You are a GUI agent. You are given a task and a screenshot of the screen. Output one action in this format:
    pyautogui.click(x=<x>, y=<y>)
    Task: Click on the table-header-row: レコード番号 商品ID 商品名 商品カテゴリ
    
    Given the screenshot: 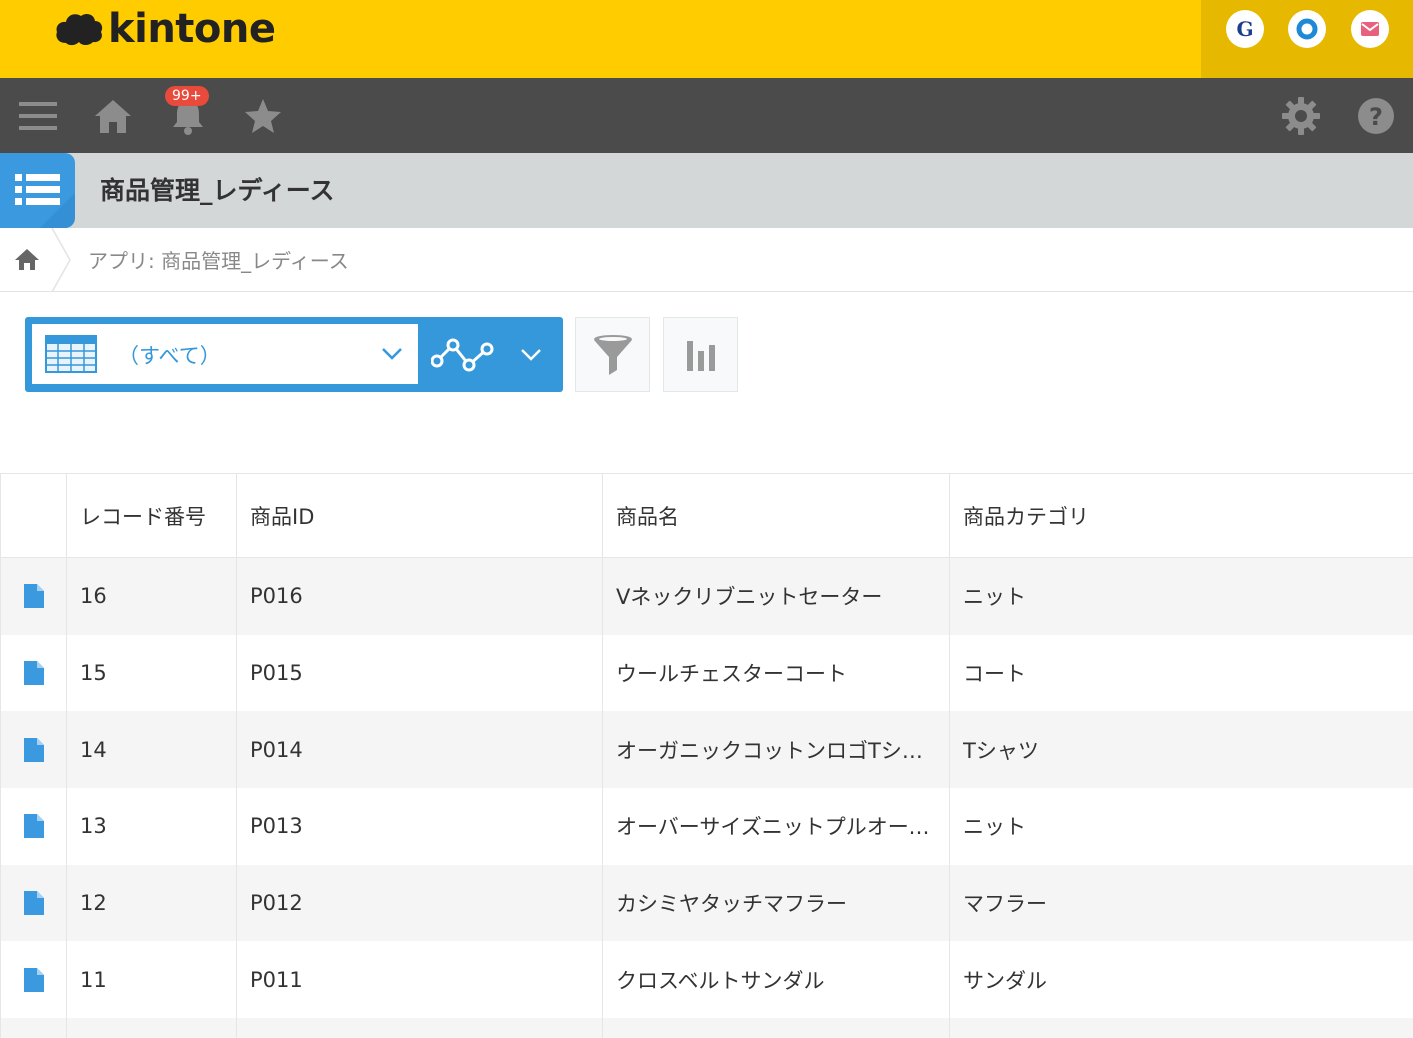 What is the action you would take?
    pyautogui.click(x=706, y=516)
    